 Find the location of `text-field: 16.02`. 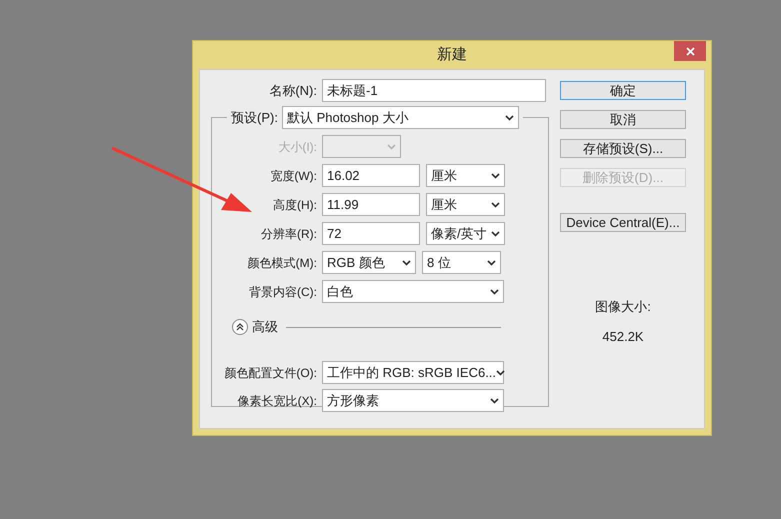

text-field: 16.02 is located at coordinates (371, 175).